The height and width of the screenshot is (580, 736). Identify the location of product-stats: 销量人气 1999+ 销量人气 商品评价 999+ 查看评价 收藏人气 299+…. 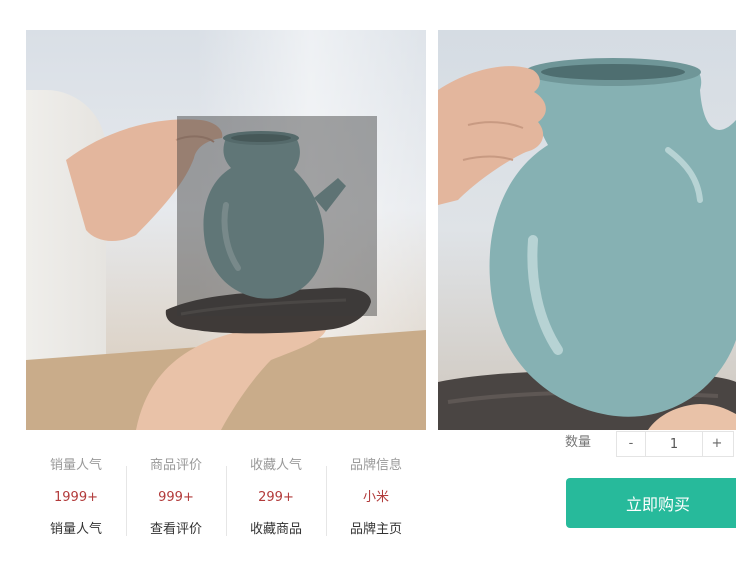
(226, 499).